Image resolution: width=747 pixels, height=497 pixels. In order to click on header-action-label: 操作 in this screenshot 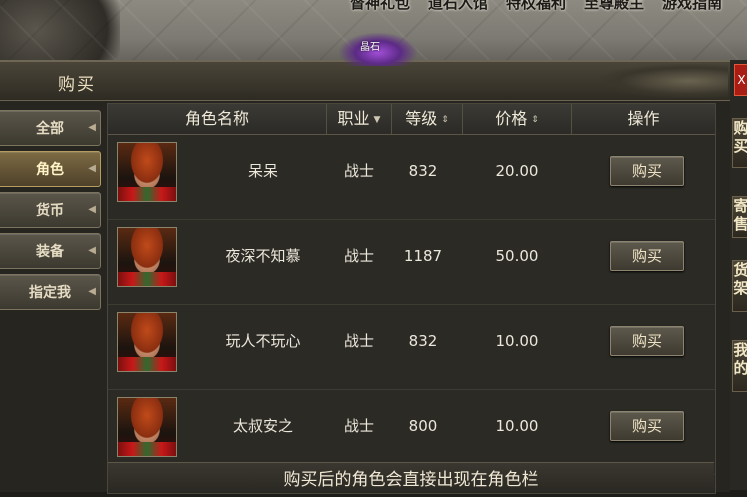, I will do `click(643, 118)`.